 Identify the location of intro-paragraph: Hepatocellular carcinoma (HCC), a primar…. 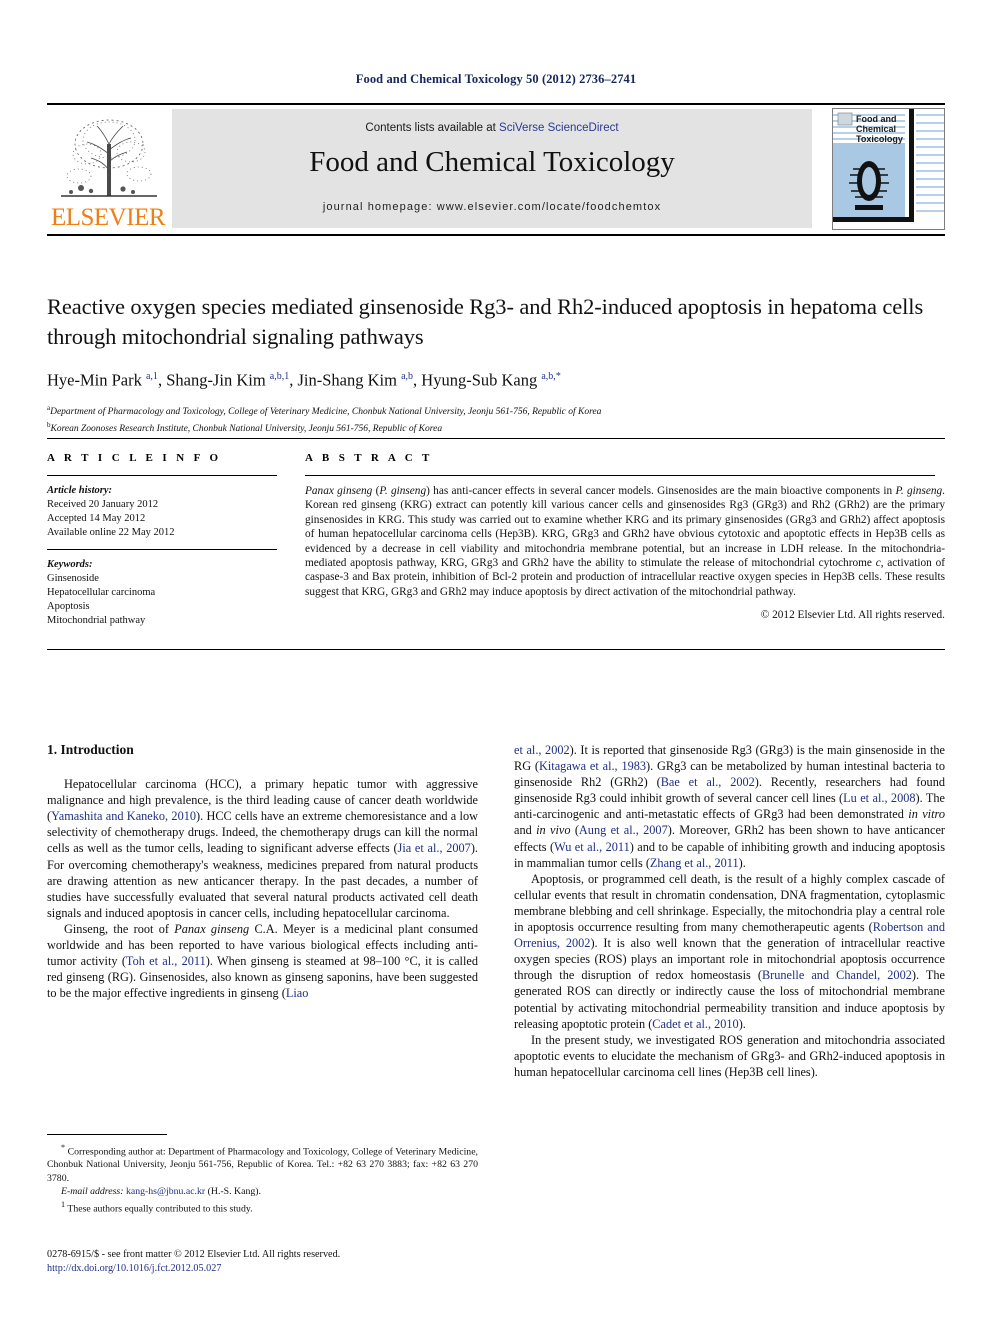
(262, 848).